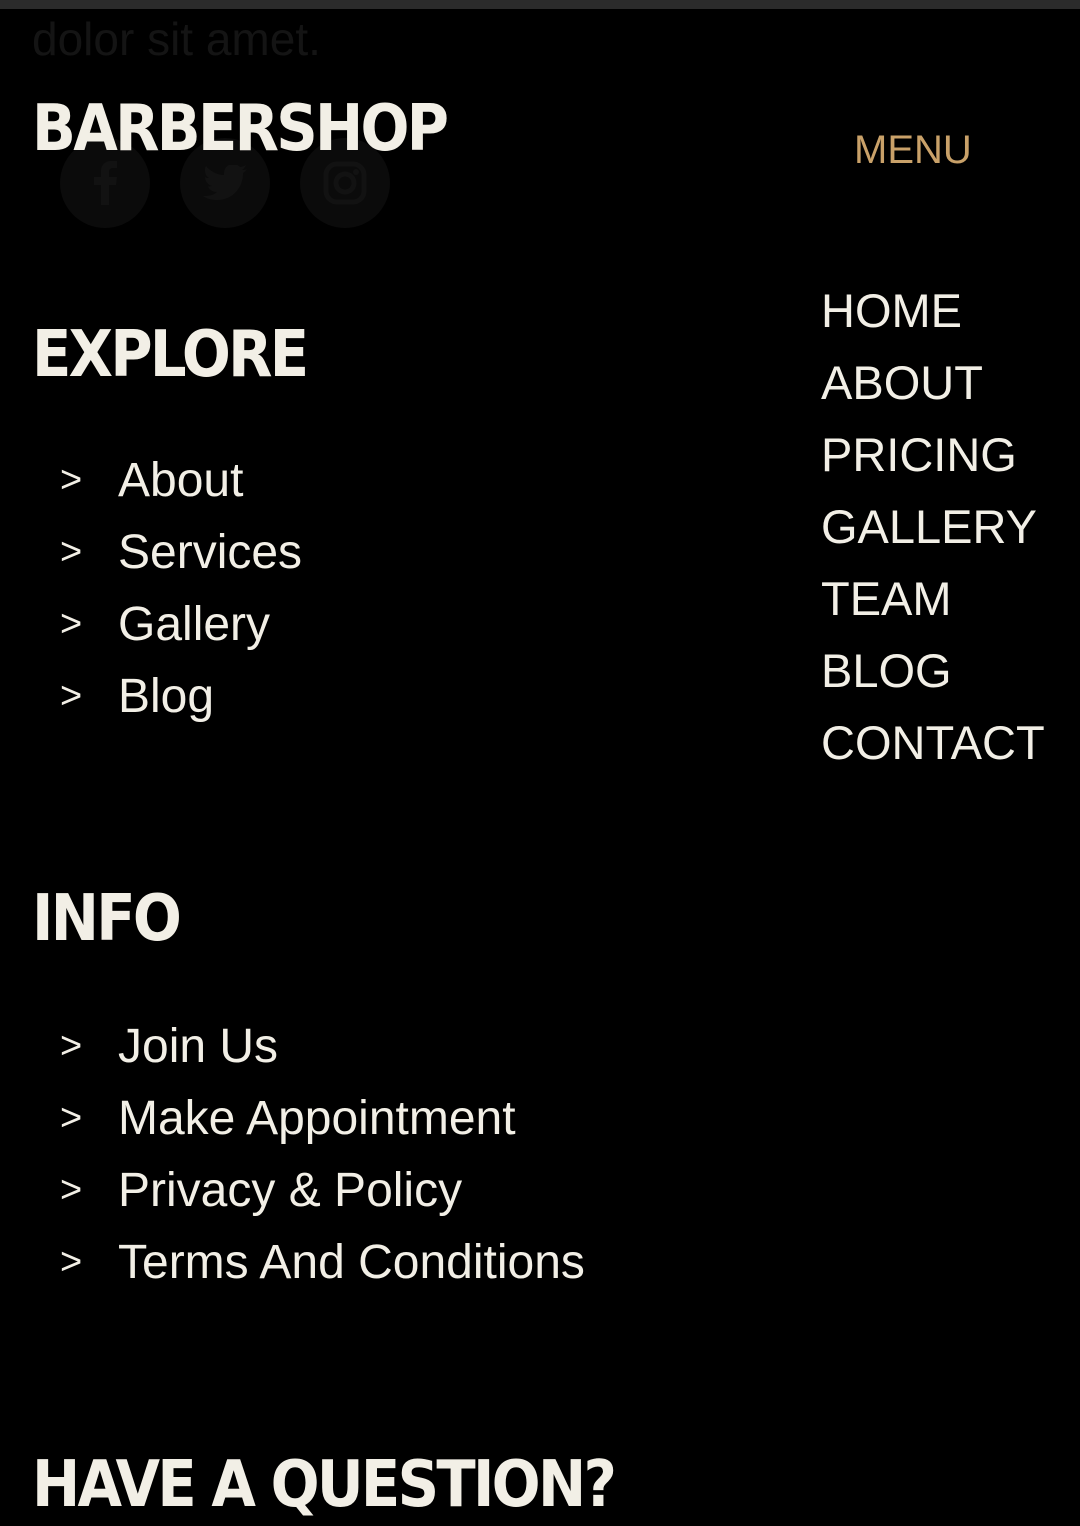 The image size is (1080, 1526). Describe the element at coordinates (170, 355) in the screenshot. I see `explore-heading: EXPLORE` at that location.